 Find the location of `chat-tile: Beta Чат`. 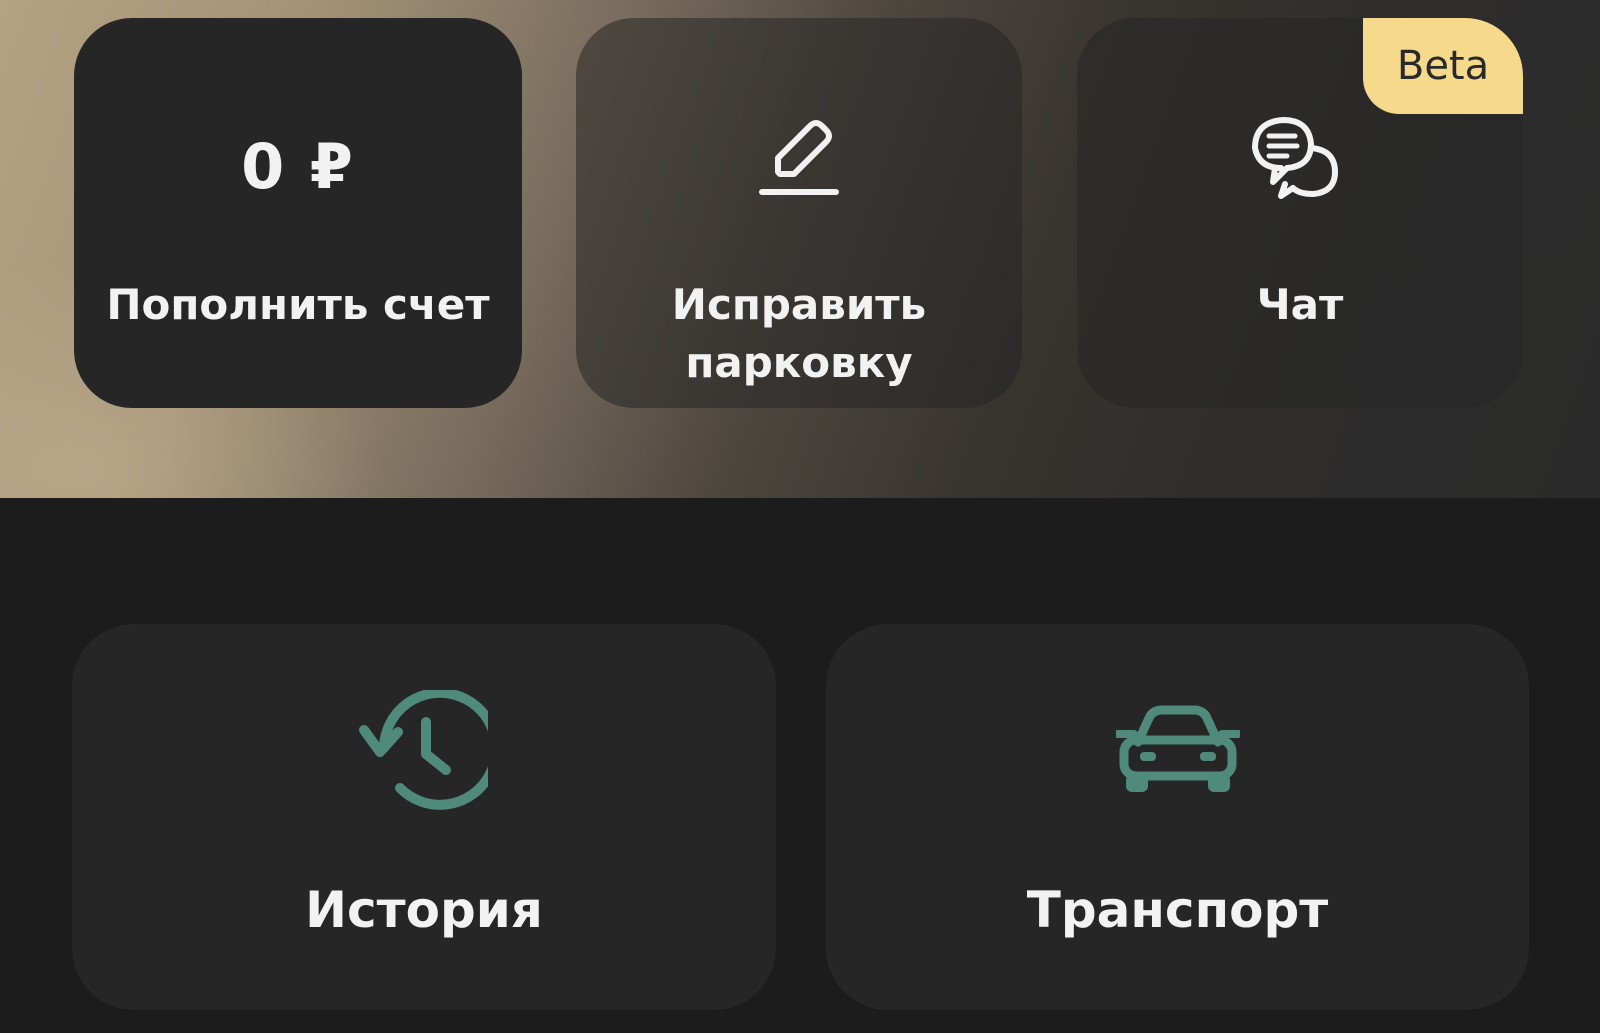

chat-tile: Beta Чат is located at coordinates (1300, 213).